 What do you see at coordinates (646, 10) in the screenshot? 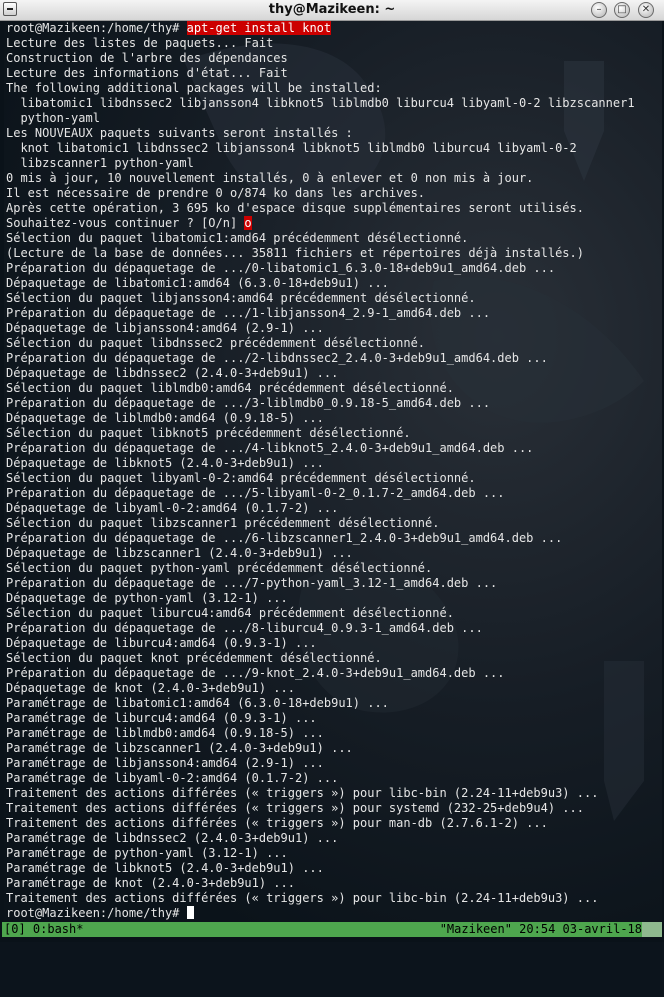
I see `close-icon: ✕` at bounding box center [646, 10].